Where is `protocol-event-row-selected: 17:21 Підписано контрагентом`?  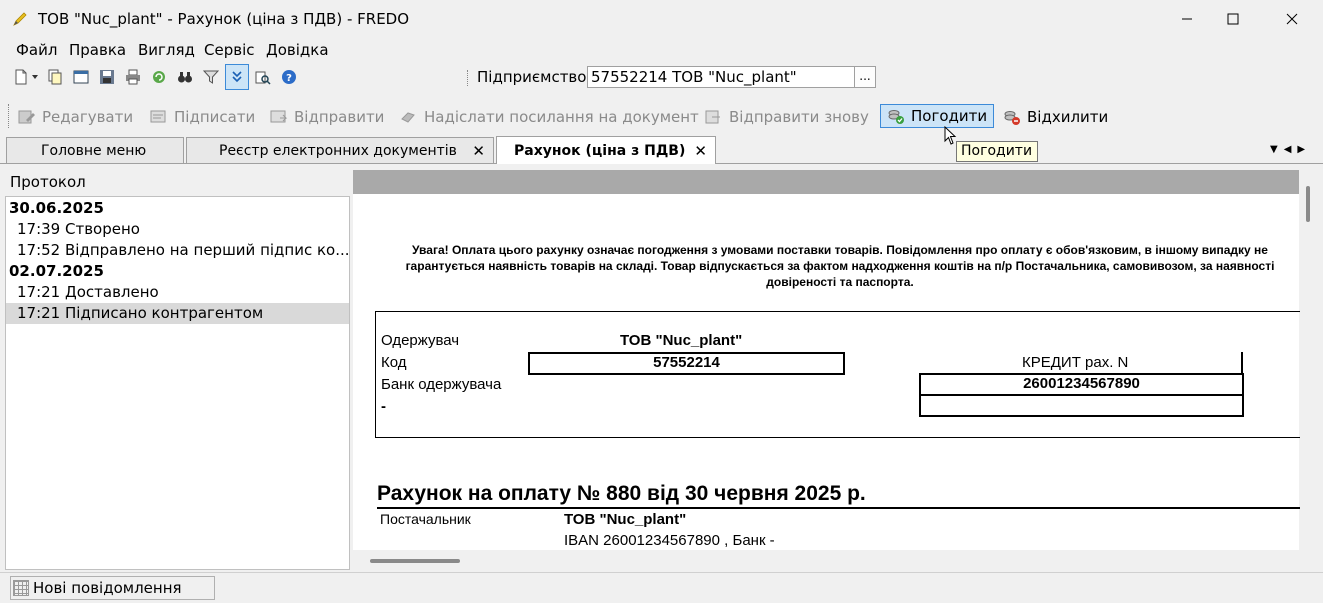
protocol-event-row-selected: 17:21 Підписано контрагентом is located at coordinates (177, 313).